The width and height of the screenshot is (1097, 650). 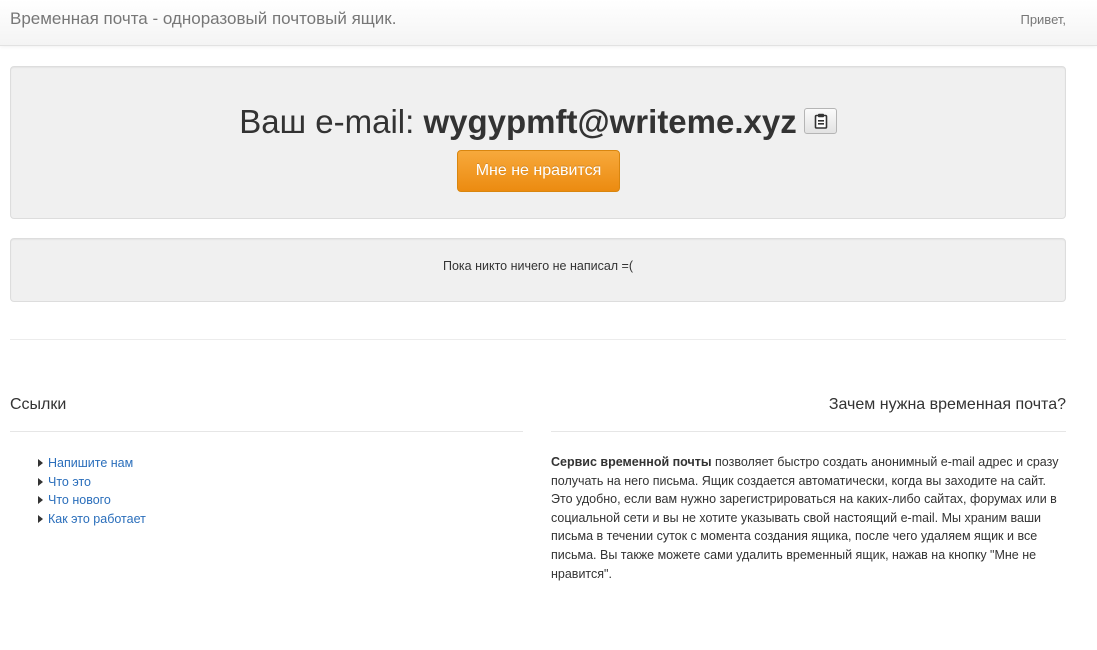 I want to click on dislike-button: Мне не нравится, so click(x=538, y=171).